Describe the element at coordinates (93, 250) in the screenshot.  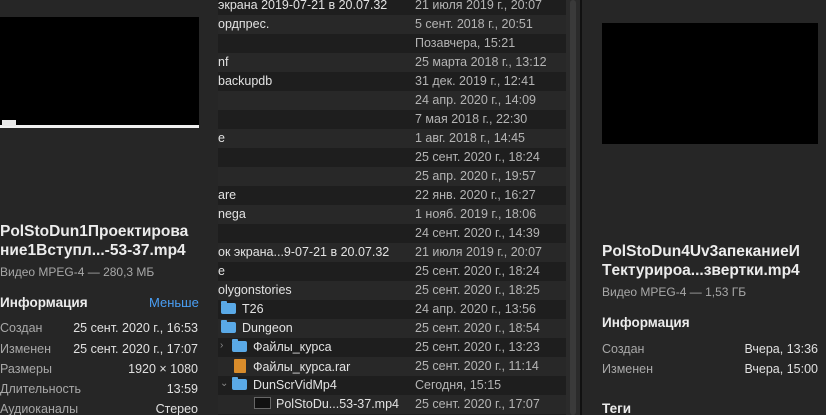
I see `file-name-line2: ние1Вступл...-53-37.mp4` at that location.